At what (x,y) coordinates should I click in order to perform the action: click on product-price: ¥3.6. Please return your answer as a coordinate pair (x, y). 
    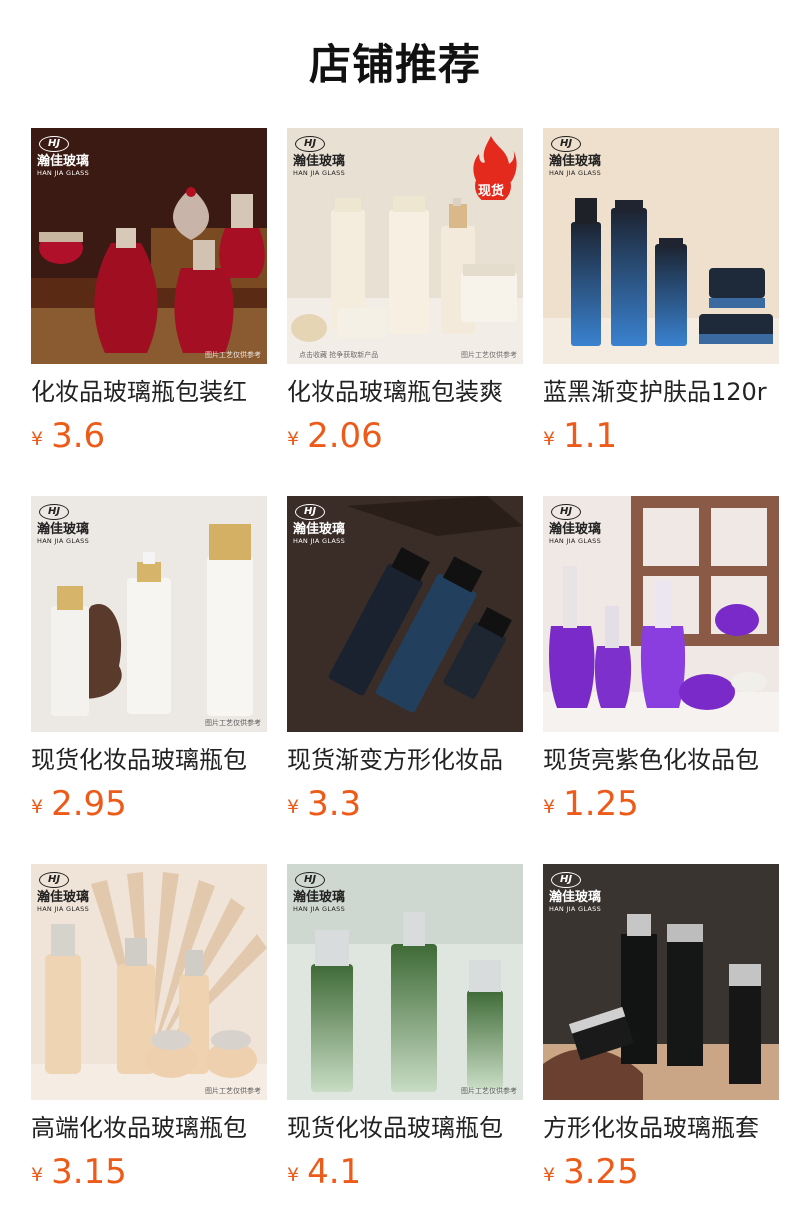
    Looking at the image, I should click on (149, 439).